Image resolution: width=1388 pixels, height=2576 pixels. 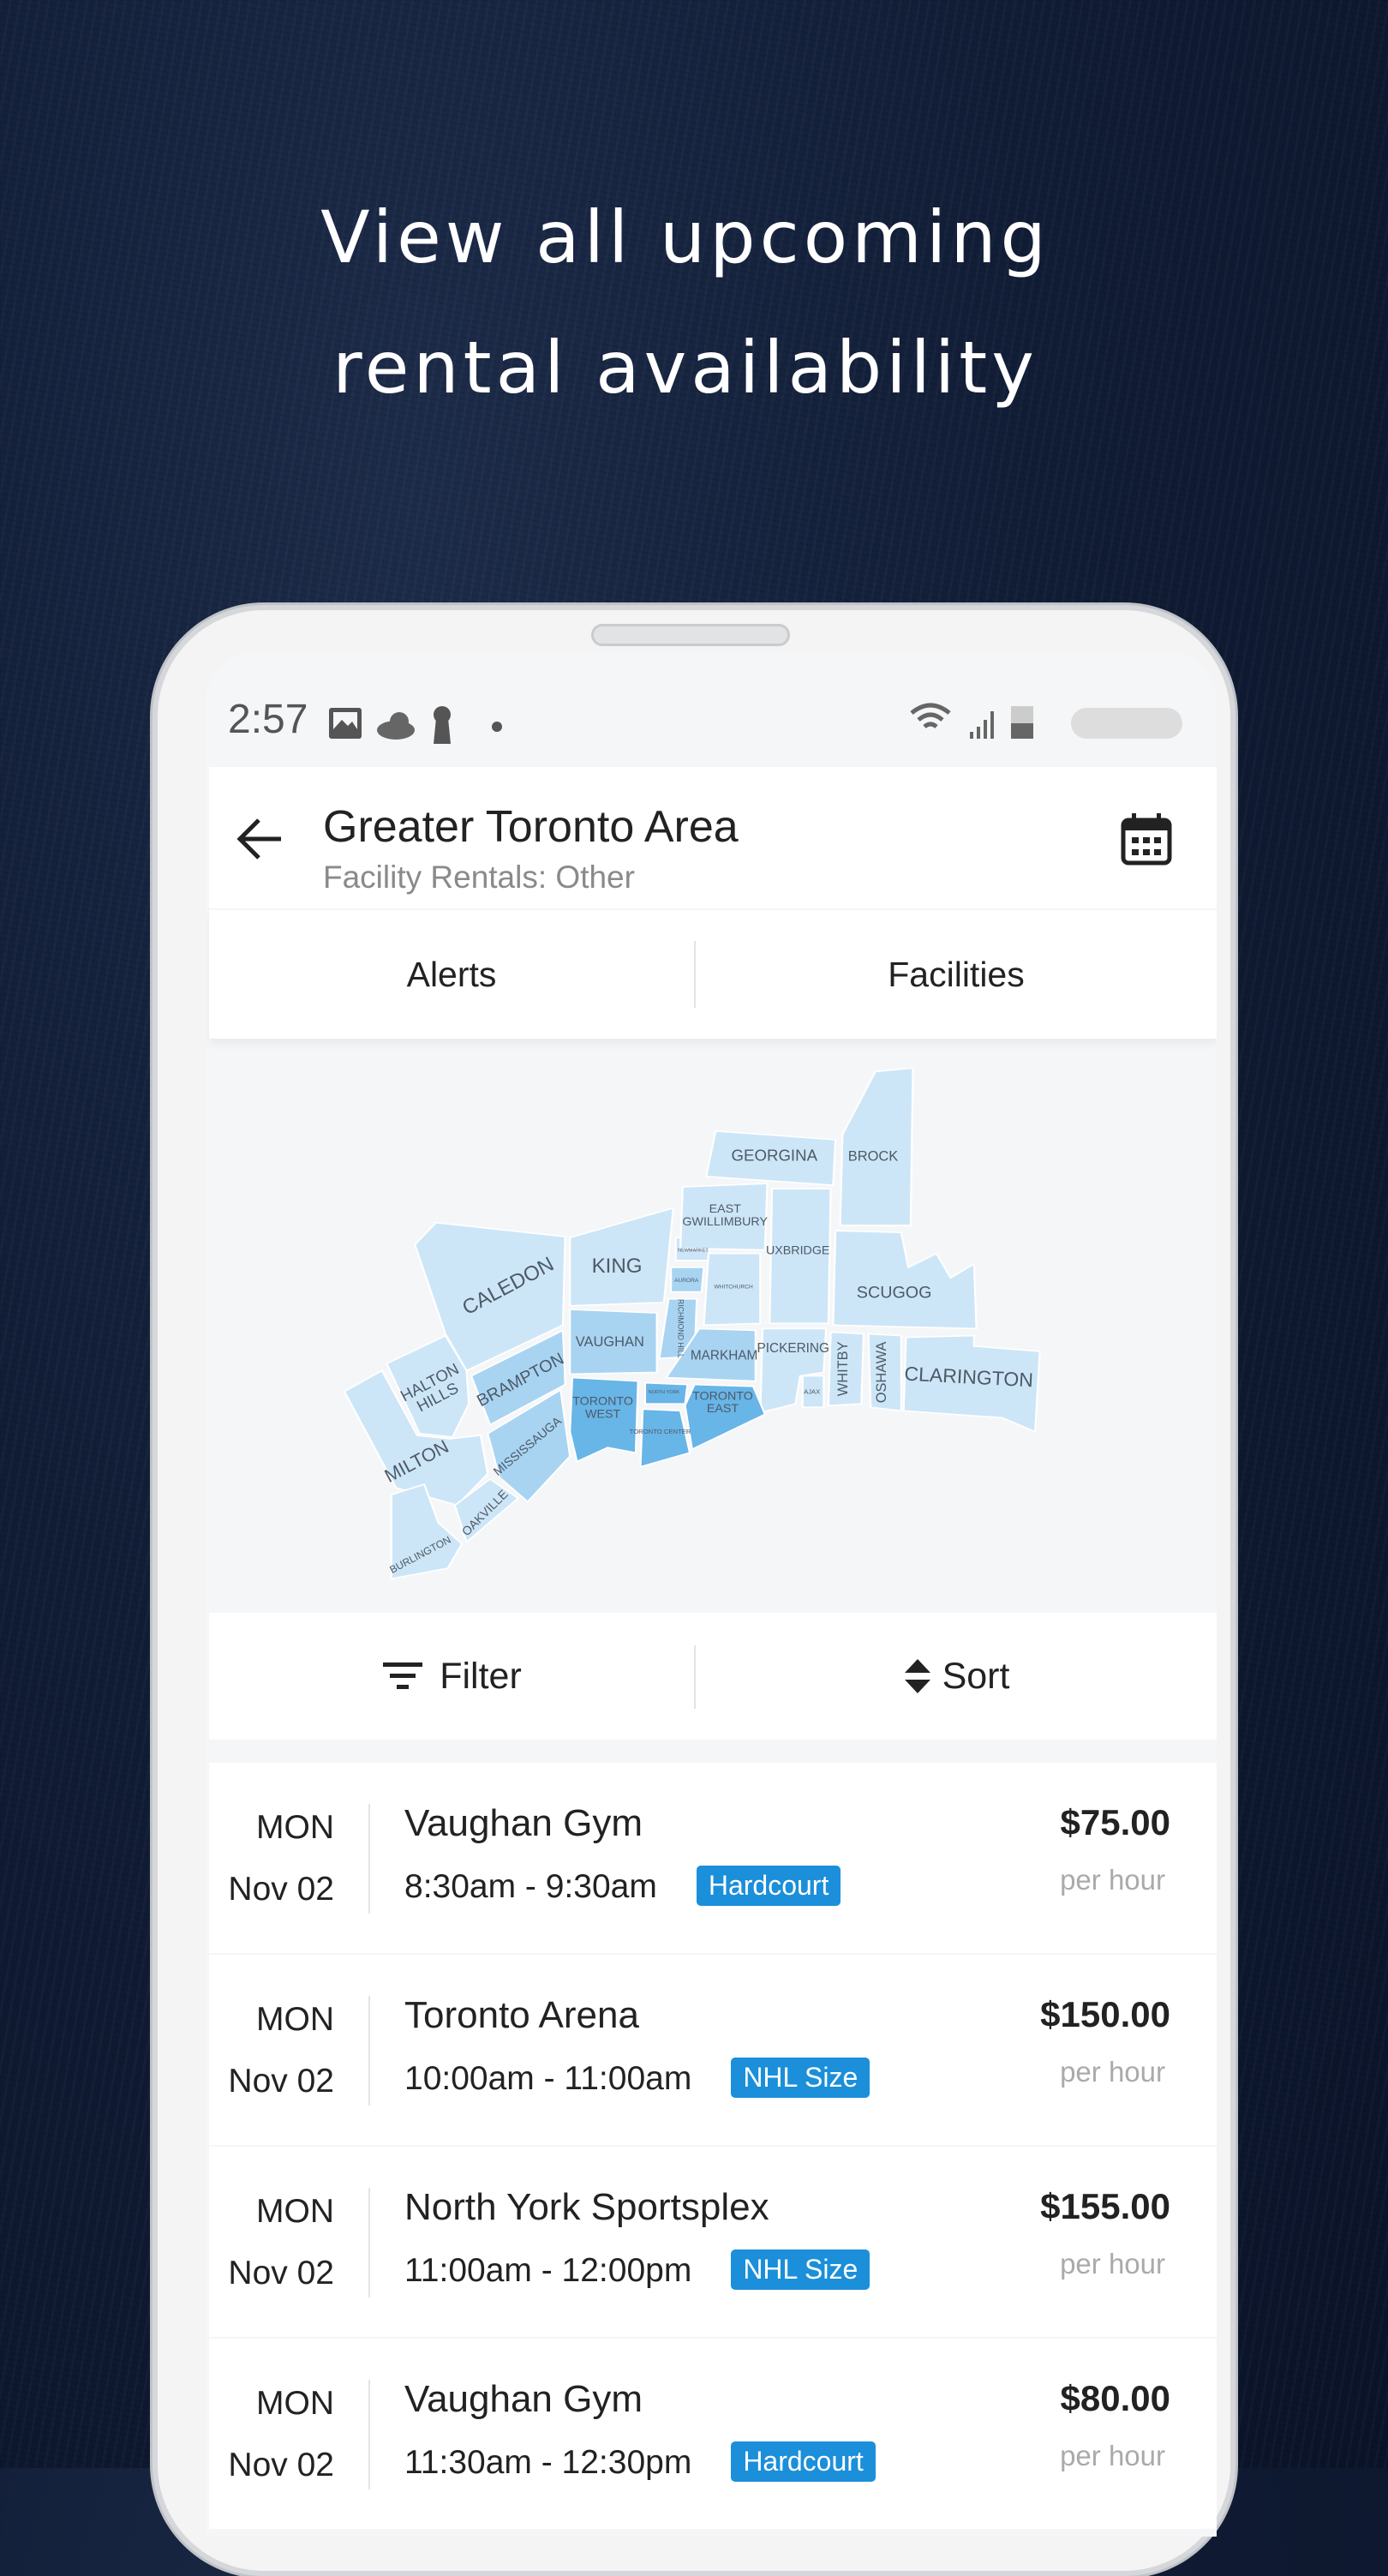 I want to click on map-label-scugog: SCUGOG, so click(x=895, y=1293).